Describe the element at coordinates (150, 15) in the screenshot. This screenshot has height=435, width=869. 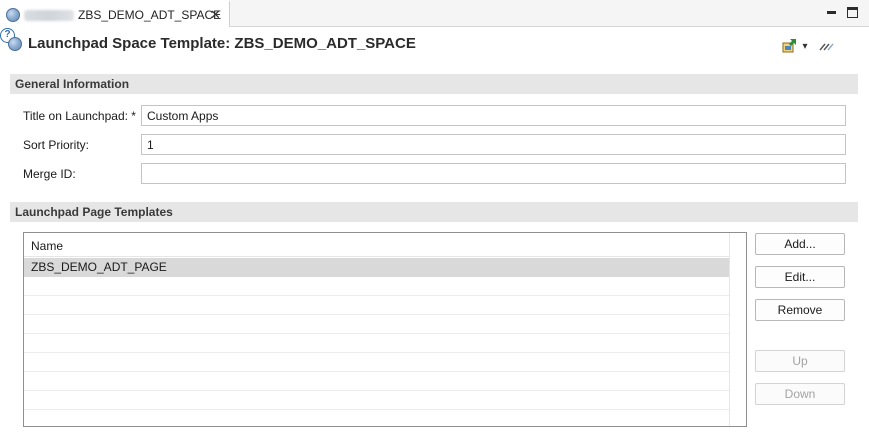
I see `tab-label: ZBS_DEMO_ADT_SPACE` at that location.